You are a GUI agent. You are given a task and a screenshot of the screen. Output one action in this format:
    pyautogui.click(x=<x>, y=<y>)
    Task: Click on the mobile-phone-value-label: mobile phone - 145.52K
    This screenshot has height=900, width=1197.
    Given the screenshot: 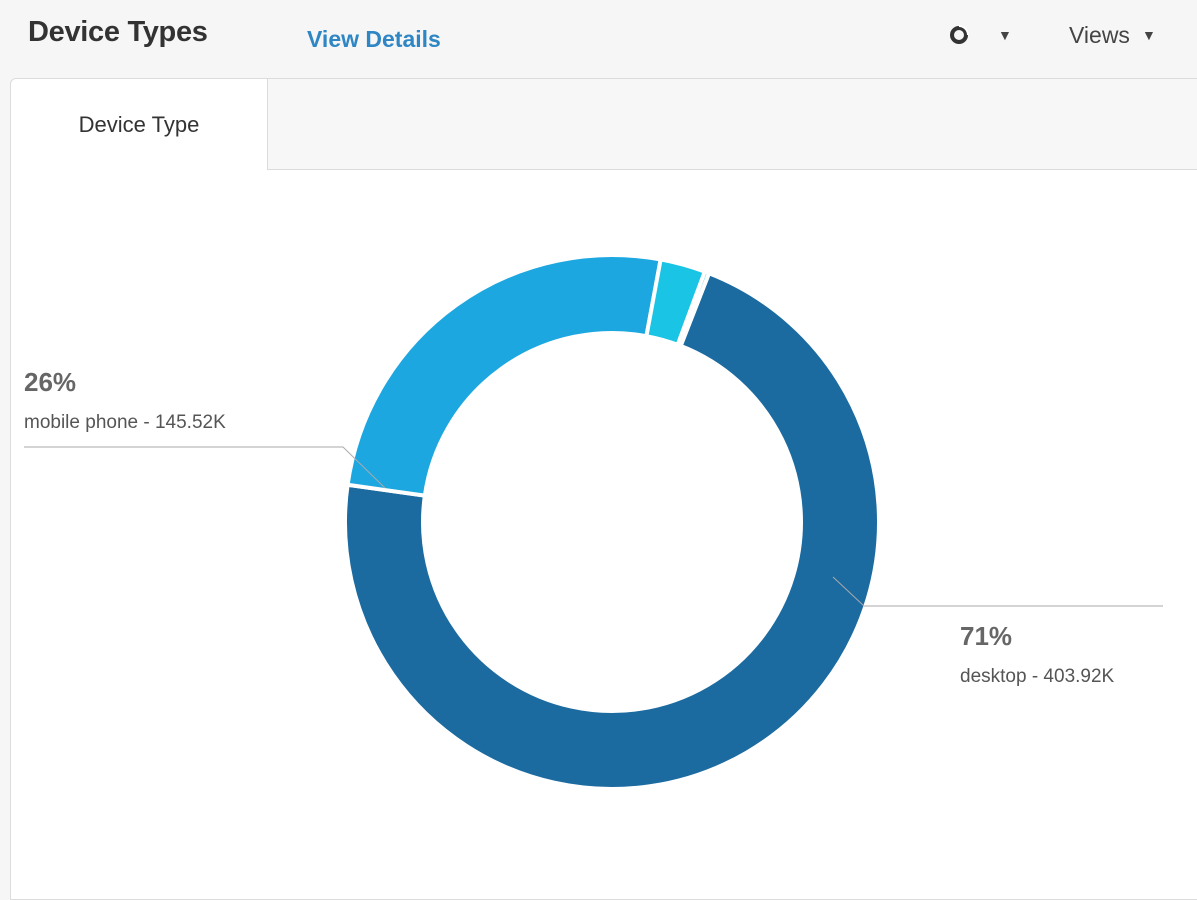 What is the action you would take?
    pyautogui.click(x=125, y=422)
    